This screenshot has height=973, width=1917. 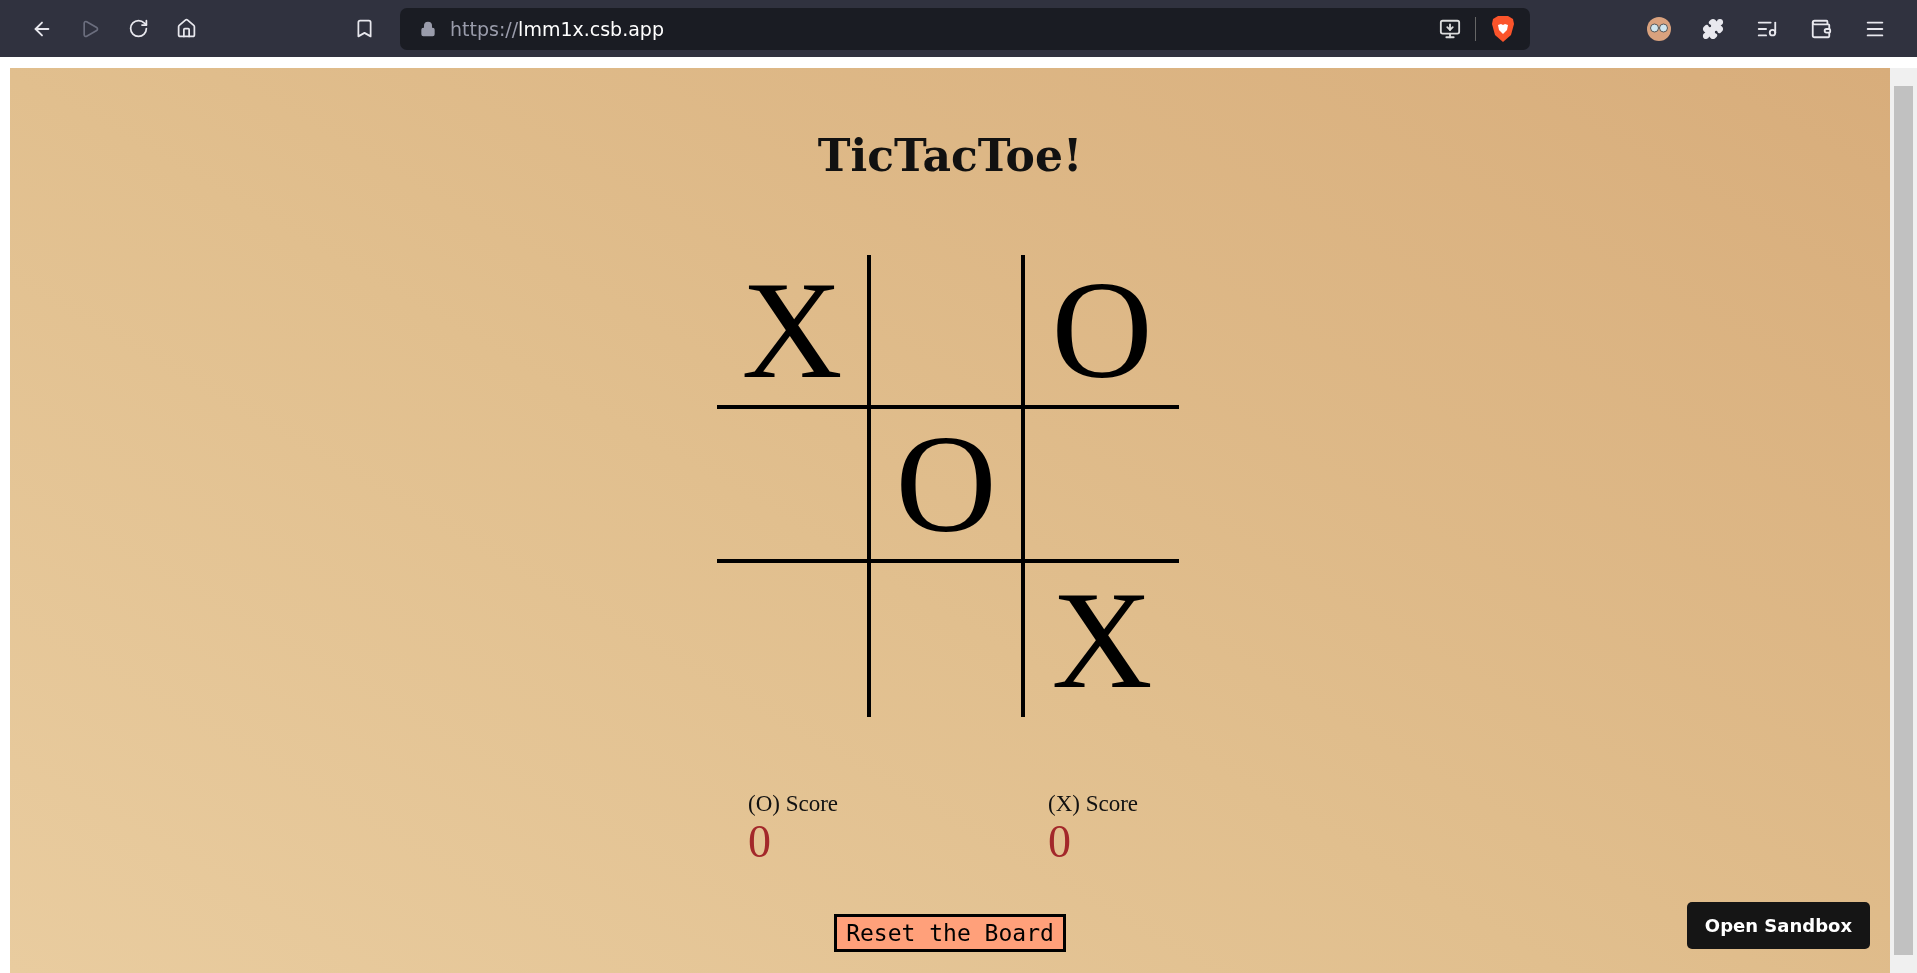 What do you see at coordinates (138, 28) in the screenshot?
I see `reload-icon` at bounding box center [138, 28].